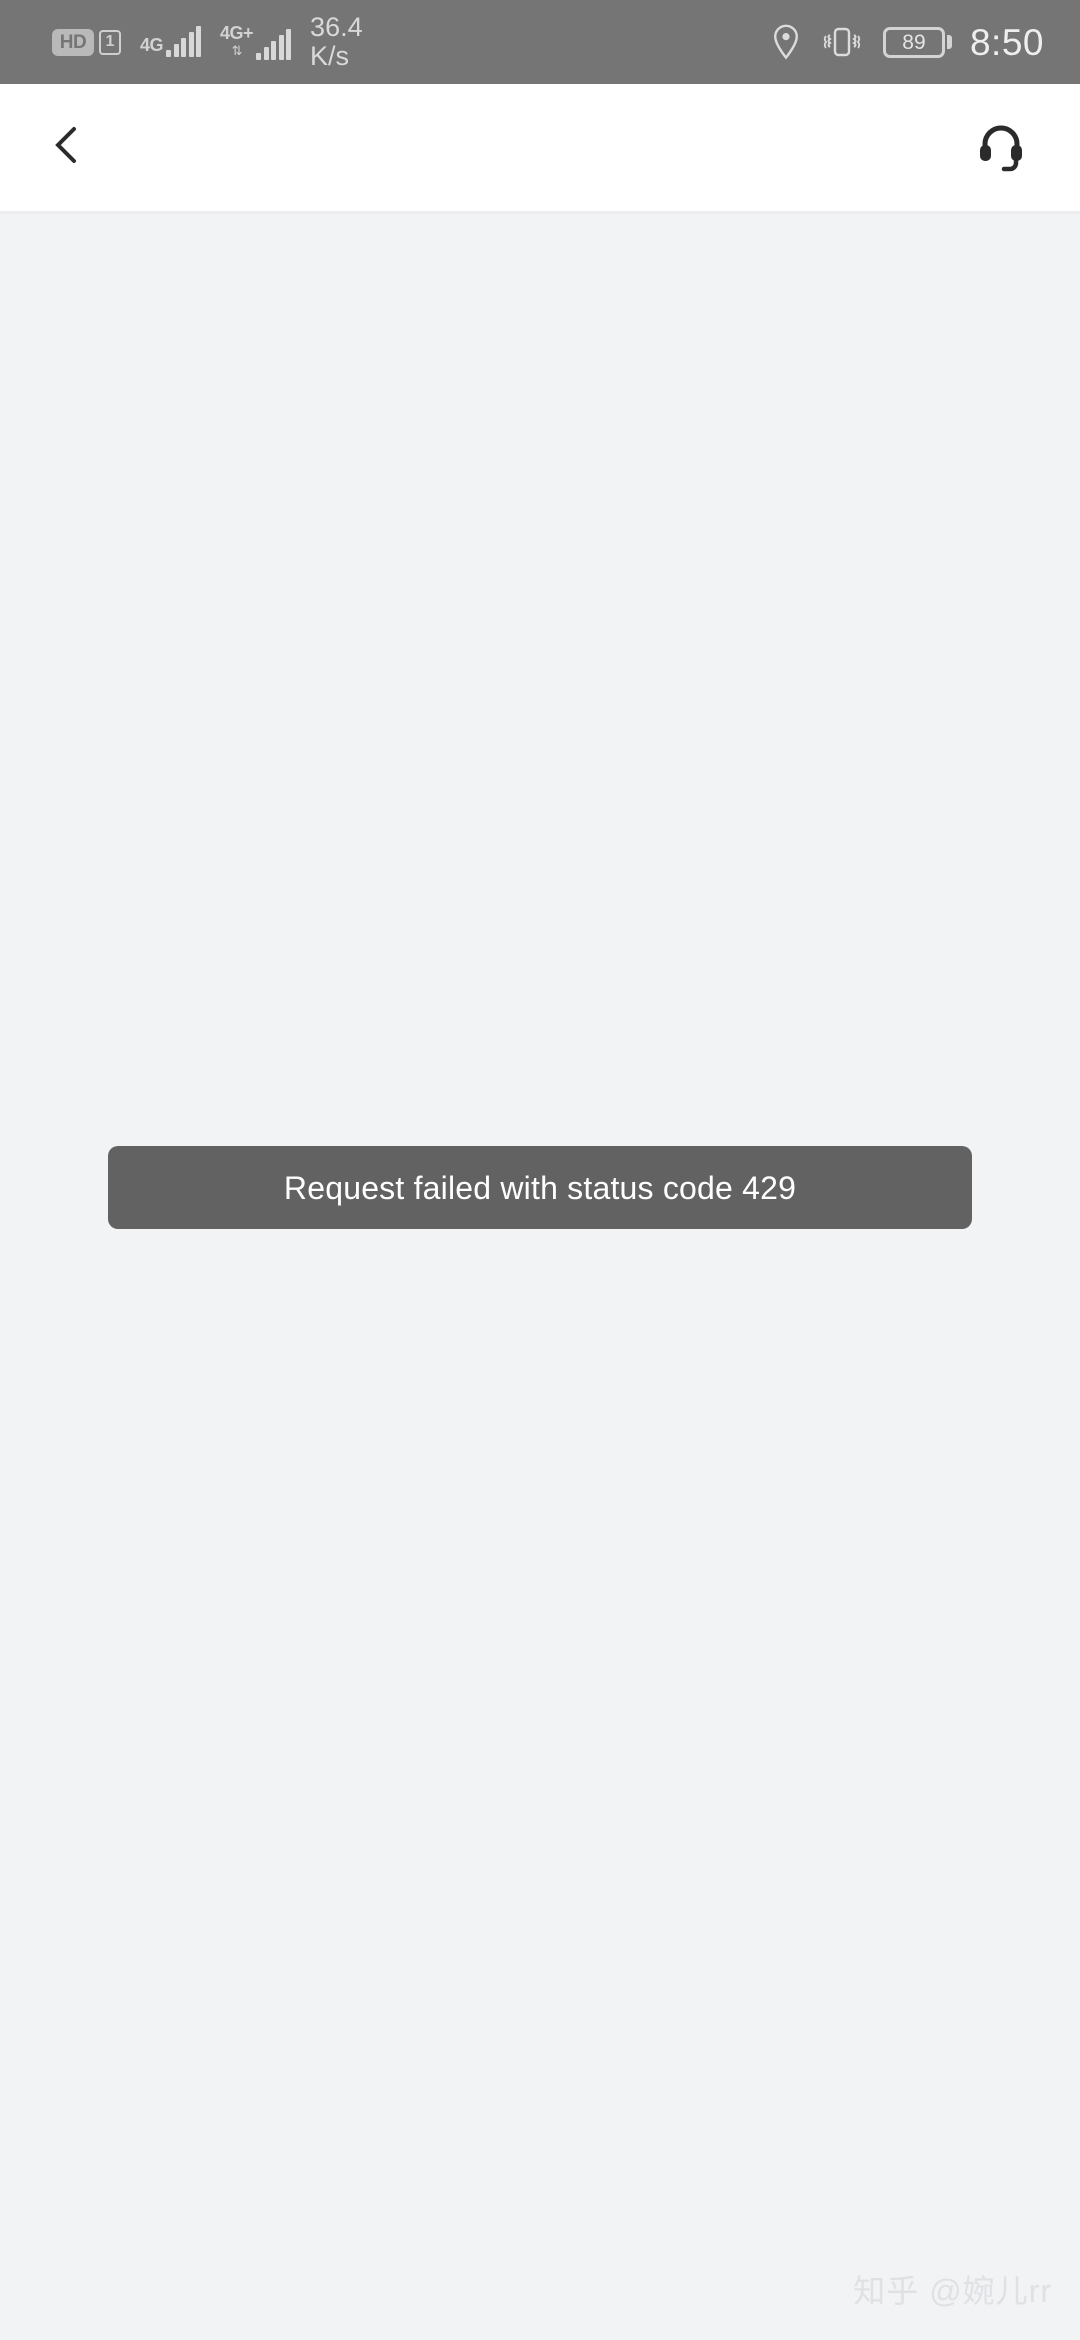 The image size is (1080, 2340). What do you see at coordinates (336, 27) in the screenshot?
I see `network-speed-value: 36.4` at bounding box center [336, 27].